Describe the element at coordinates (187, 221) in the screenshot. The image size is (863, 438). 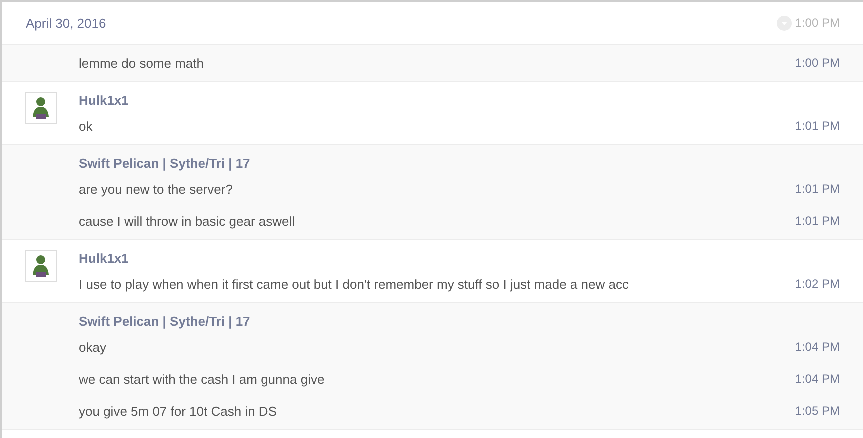
I see `message-text: cause I will throw in basic gear aswell` at that location.